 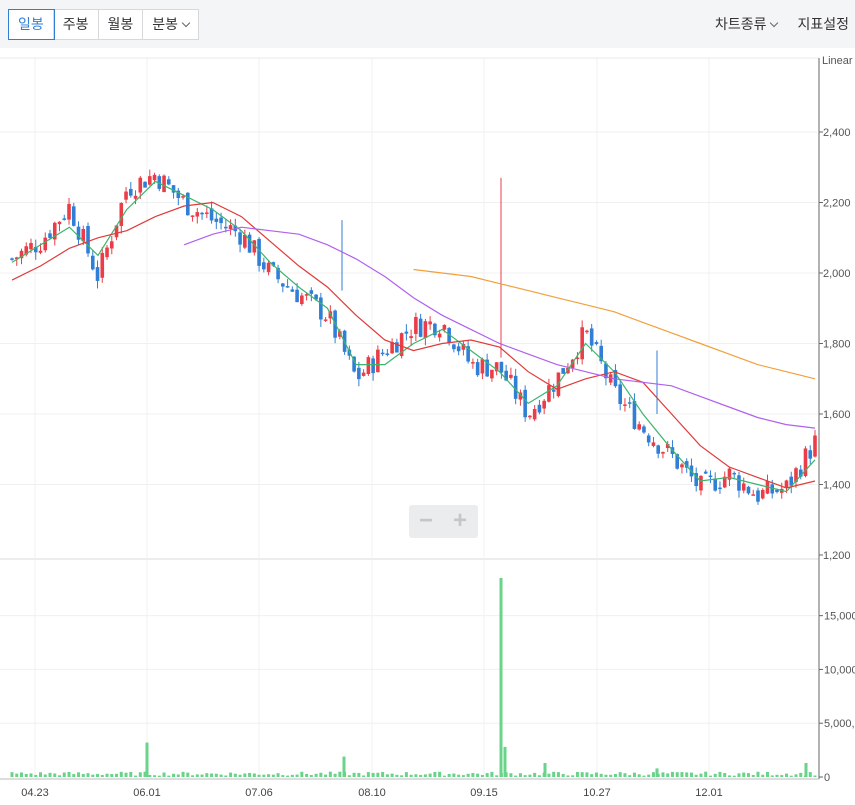 I want to click on tab-daily: 일봉, so click(x=31, y=24).